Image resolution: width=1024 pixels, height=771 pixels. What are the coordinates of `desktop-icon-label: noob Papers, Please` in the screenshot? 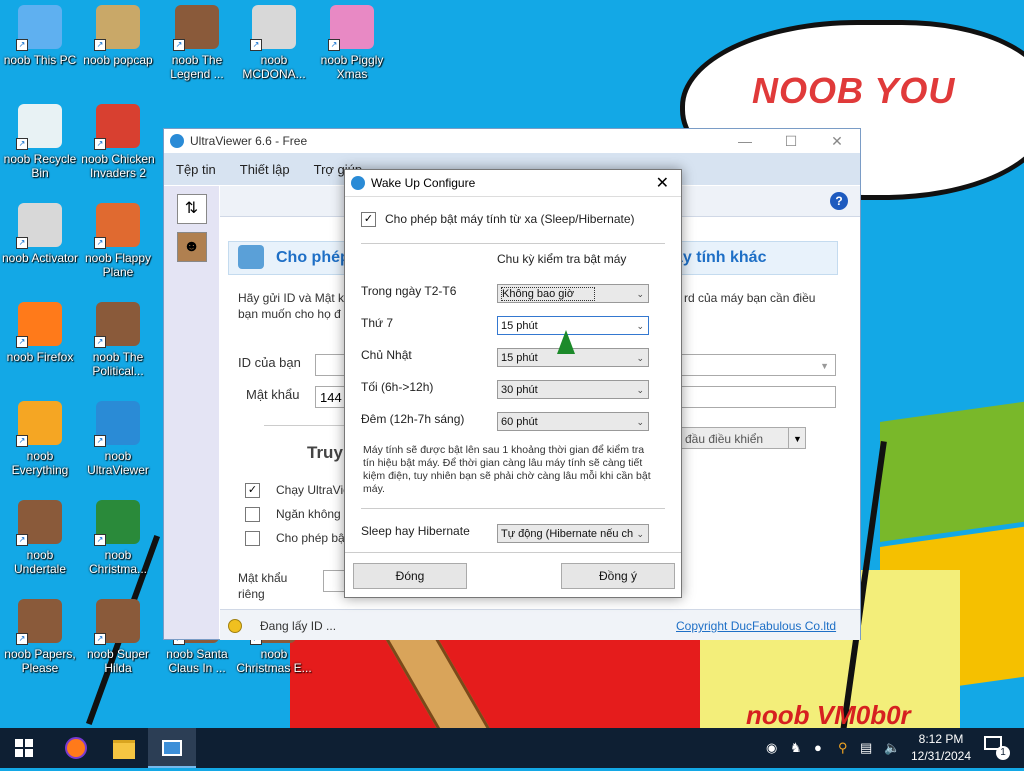 It's located at (40, 661).